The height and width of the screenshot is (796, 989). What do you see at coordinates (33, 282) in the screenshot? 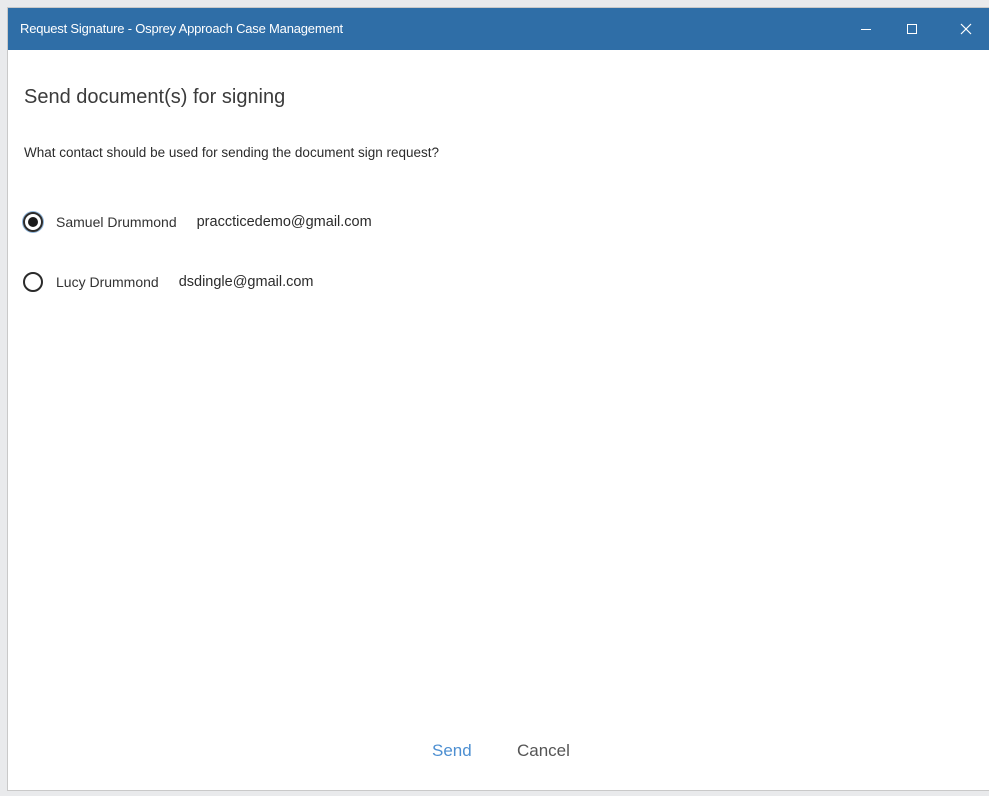
I see `radio-button-unselected` at bounding box center [33, 282].